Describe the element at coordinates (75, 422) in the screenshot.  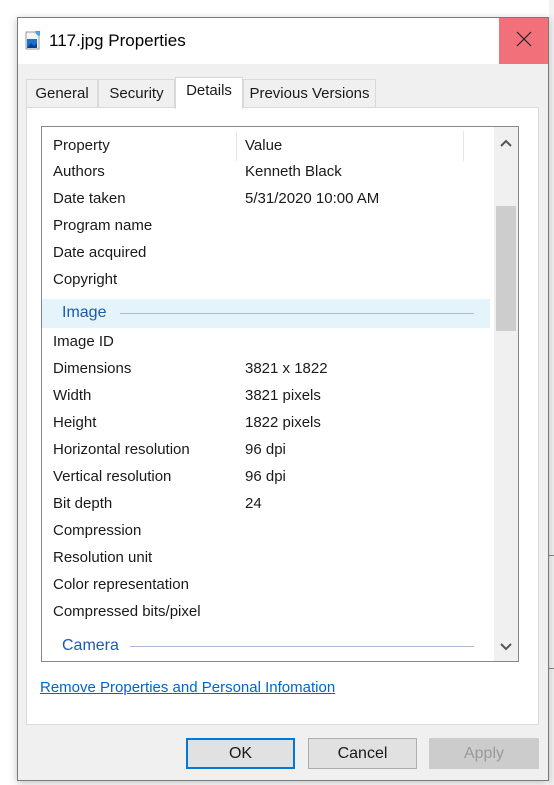
I see `property-name: Height` at that location.